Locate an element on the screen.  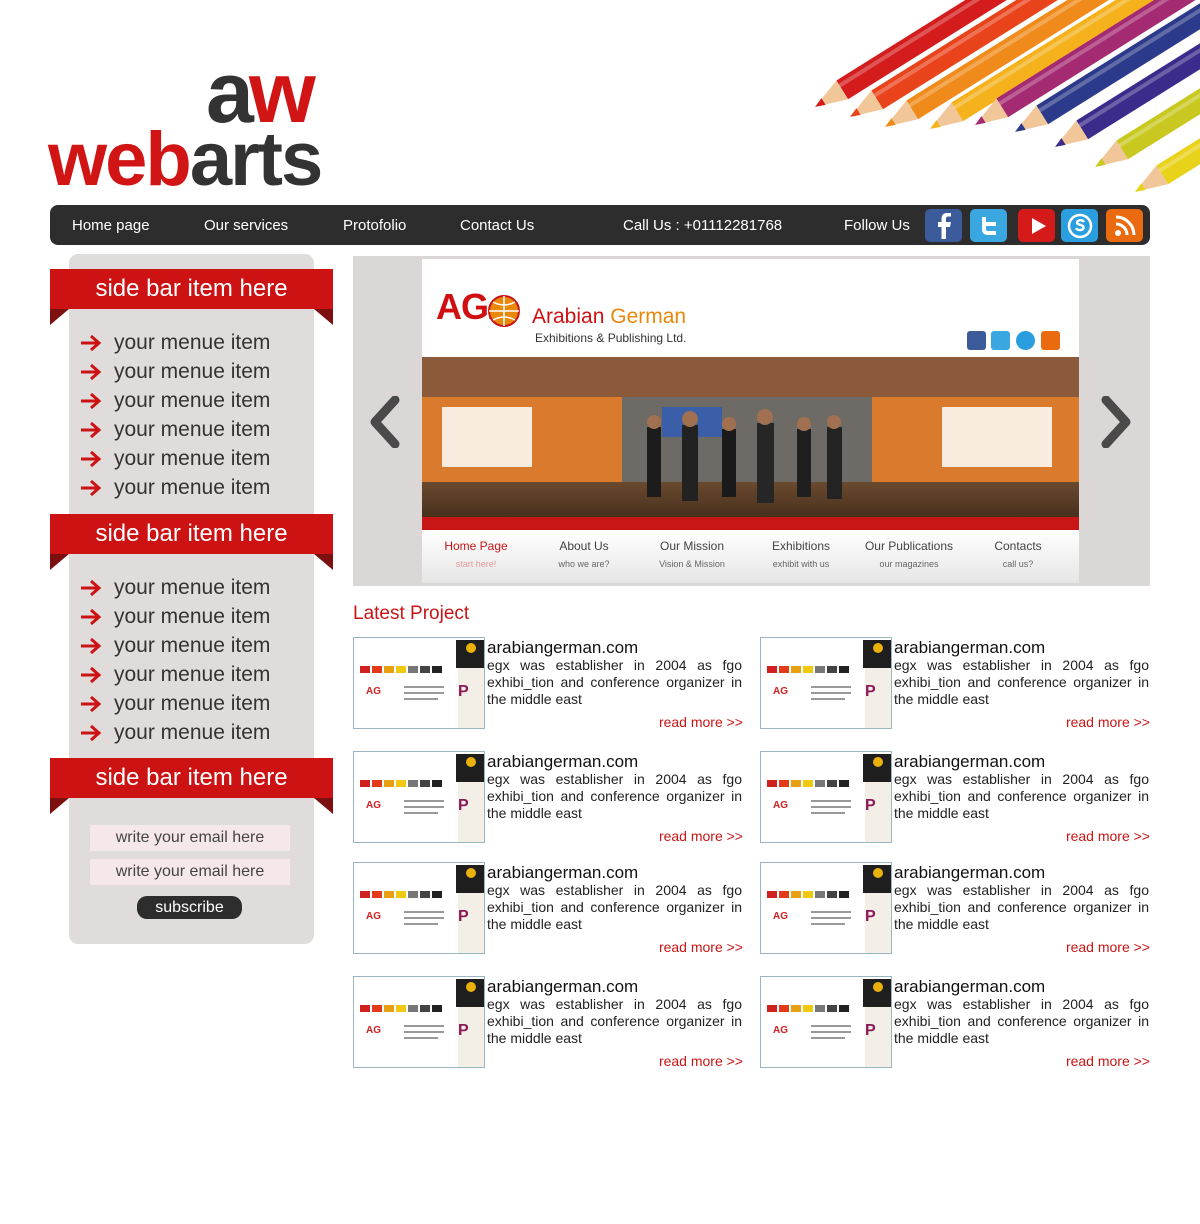
slider-next-arrow is located at coordinates (1116, 422).